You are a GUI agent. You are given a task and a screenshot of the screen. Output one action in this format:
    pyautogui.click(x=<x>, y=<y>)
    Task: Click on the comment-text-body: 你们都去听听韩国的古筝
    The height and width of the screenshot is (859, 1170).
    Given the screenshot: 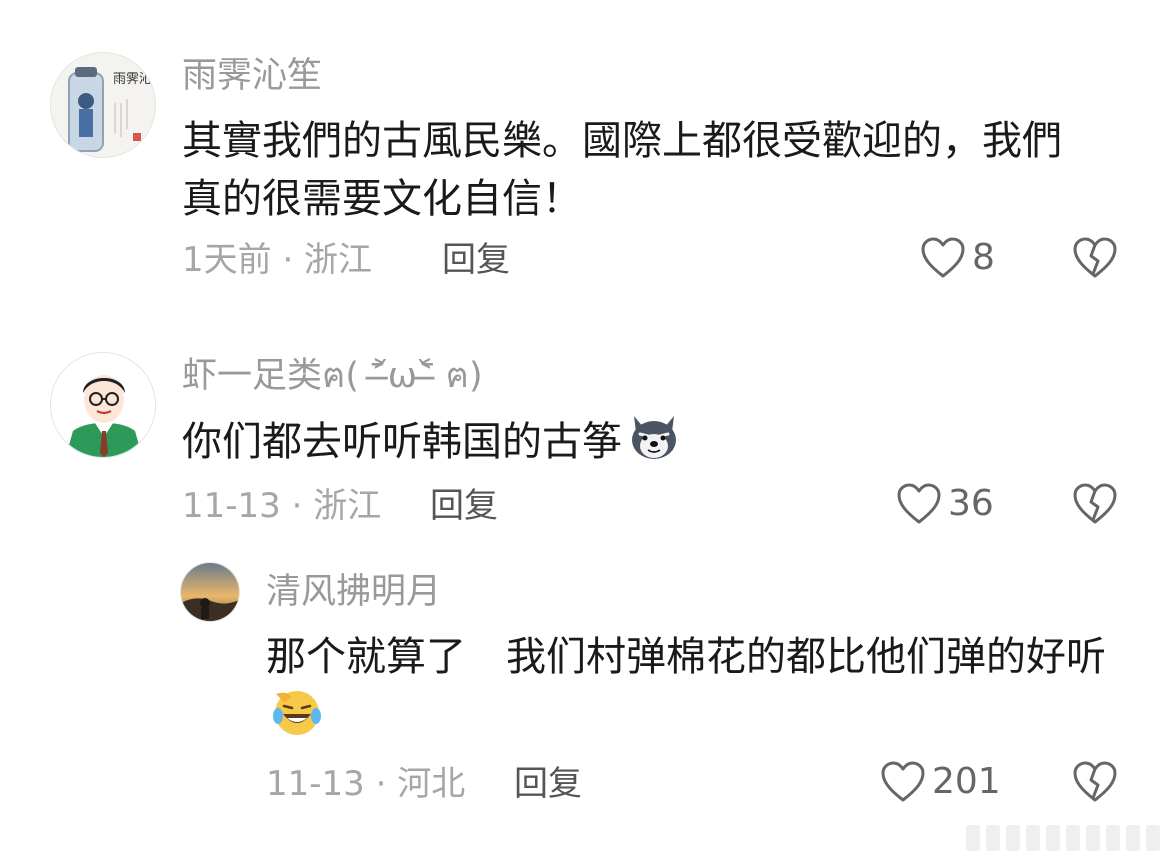 What is the action you would take?
    pyautogui.click(x=402, y=442)
    